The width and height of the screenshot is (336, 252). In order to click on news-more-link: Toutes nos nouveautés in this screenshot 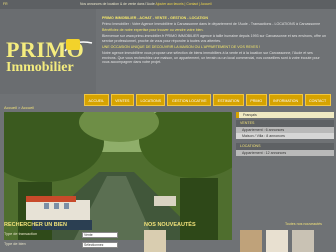, I will do `click(303, 224)`.